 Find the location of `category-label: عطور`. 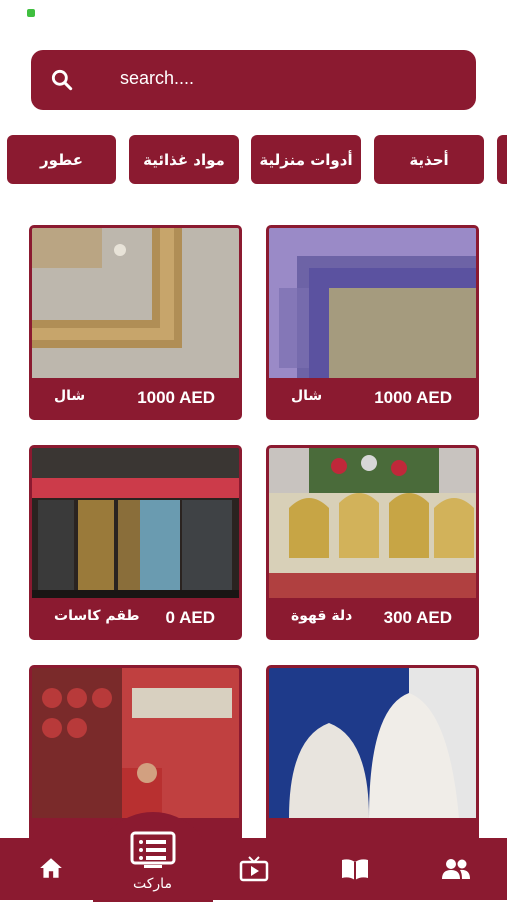

category-label: عطور is located at coordinates (61, 159).